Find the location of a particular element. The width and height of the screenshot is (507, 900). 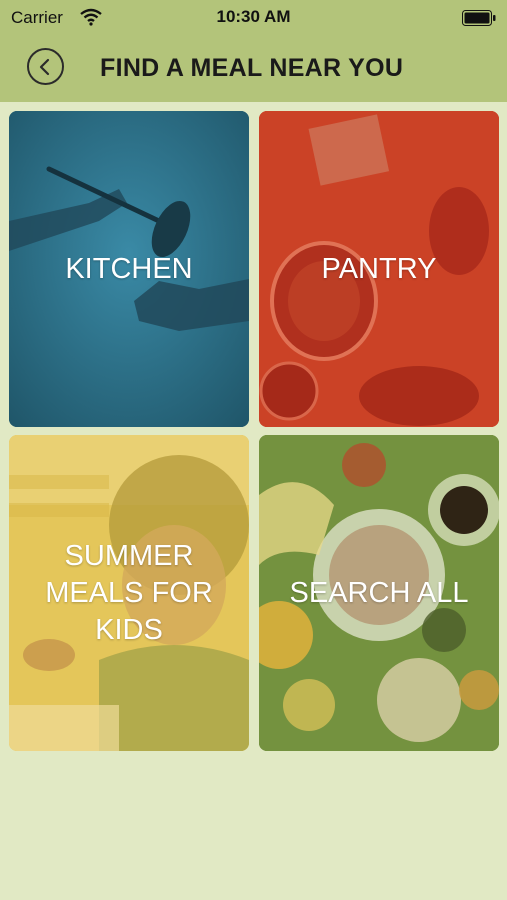

tile-kitchen-label: KITCHEN is located at coordinates (129, 268).